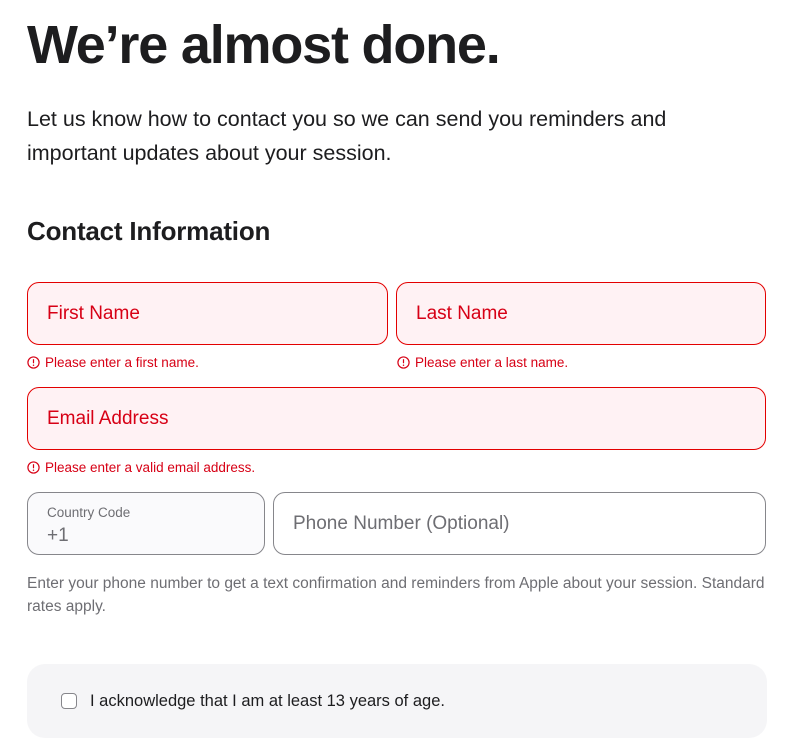 The height and width of the screenshot is (744, 800). What do you see at coordinates (89, 512) in the screenshot?
I see `country-code-label: Country Code` at bounding box center [89, 512].